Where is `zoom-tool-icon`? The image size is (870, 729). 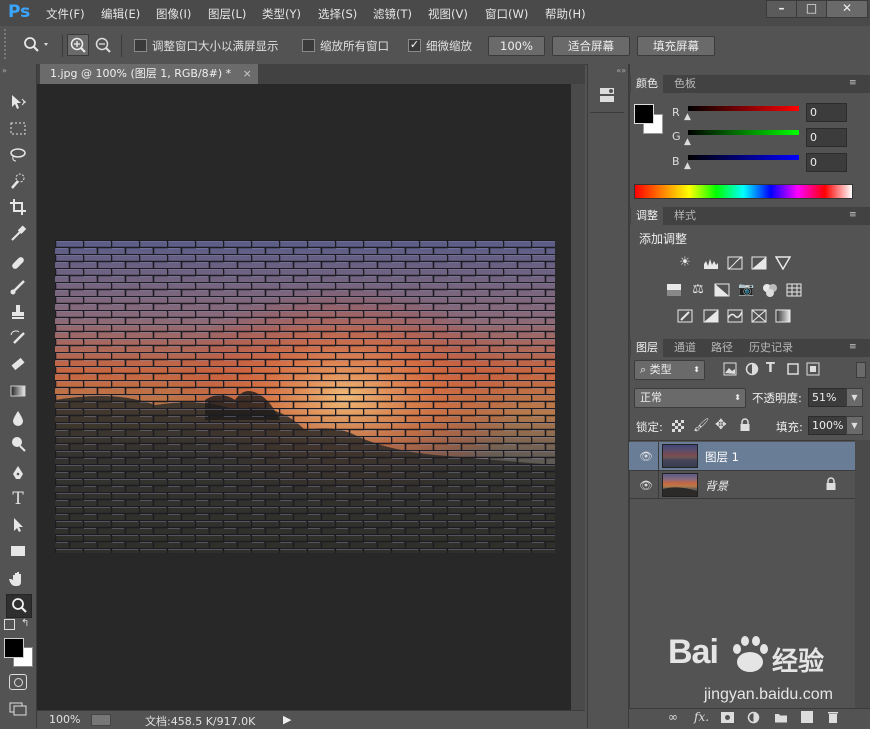
zoom-tool-icon is located at coordinates (19, 606).